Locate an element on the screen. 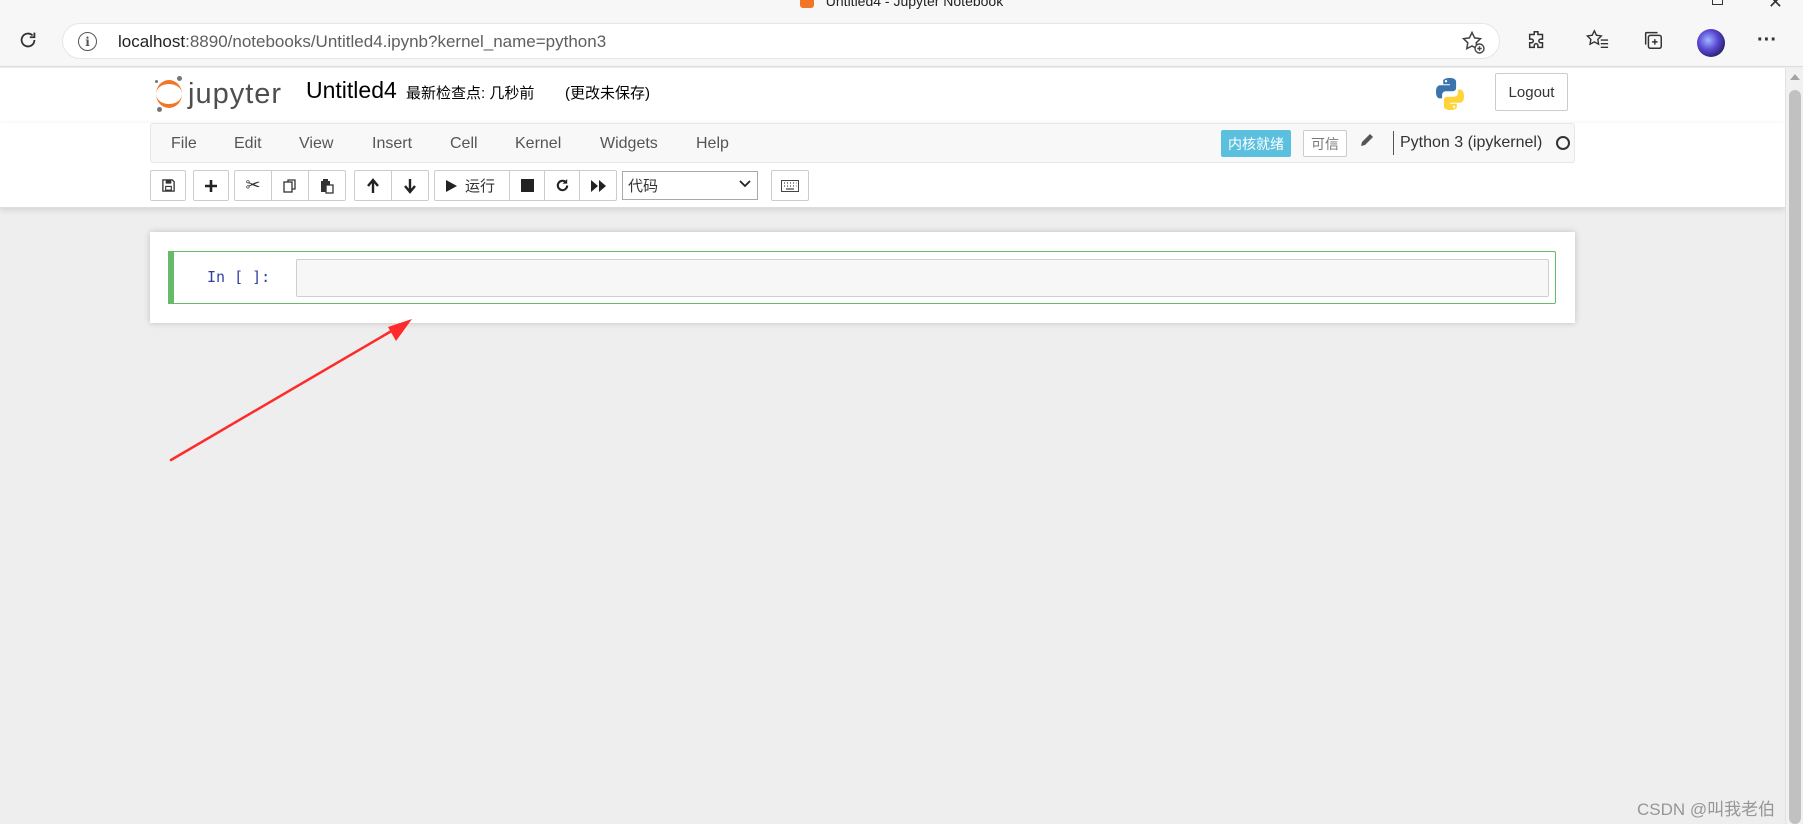 The width and height of the screenshot is (1803, 824). cell-selection-bar is located at coordinates (171, 277).